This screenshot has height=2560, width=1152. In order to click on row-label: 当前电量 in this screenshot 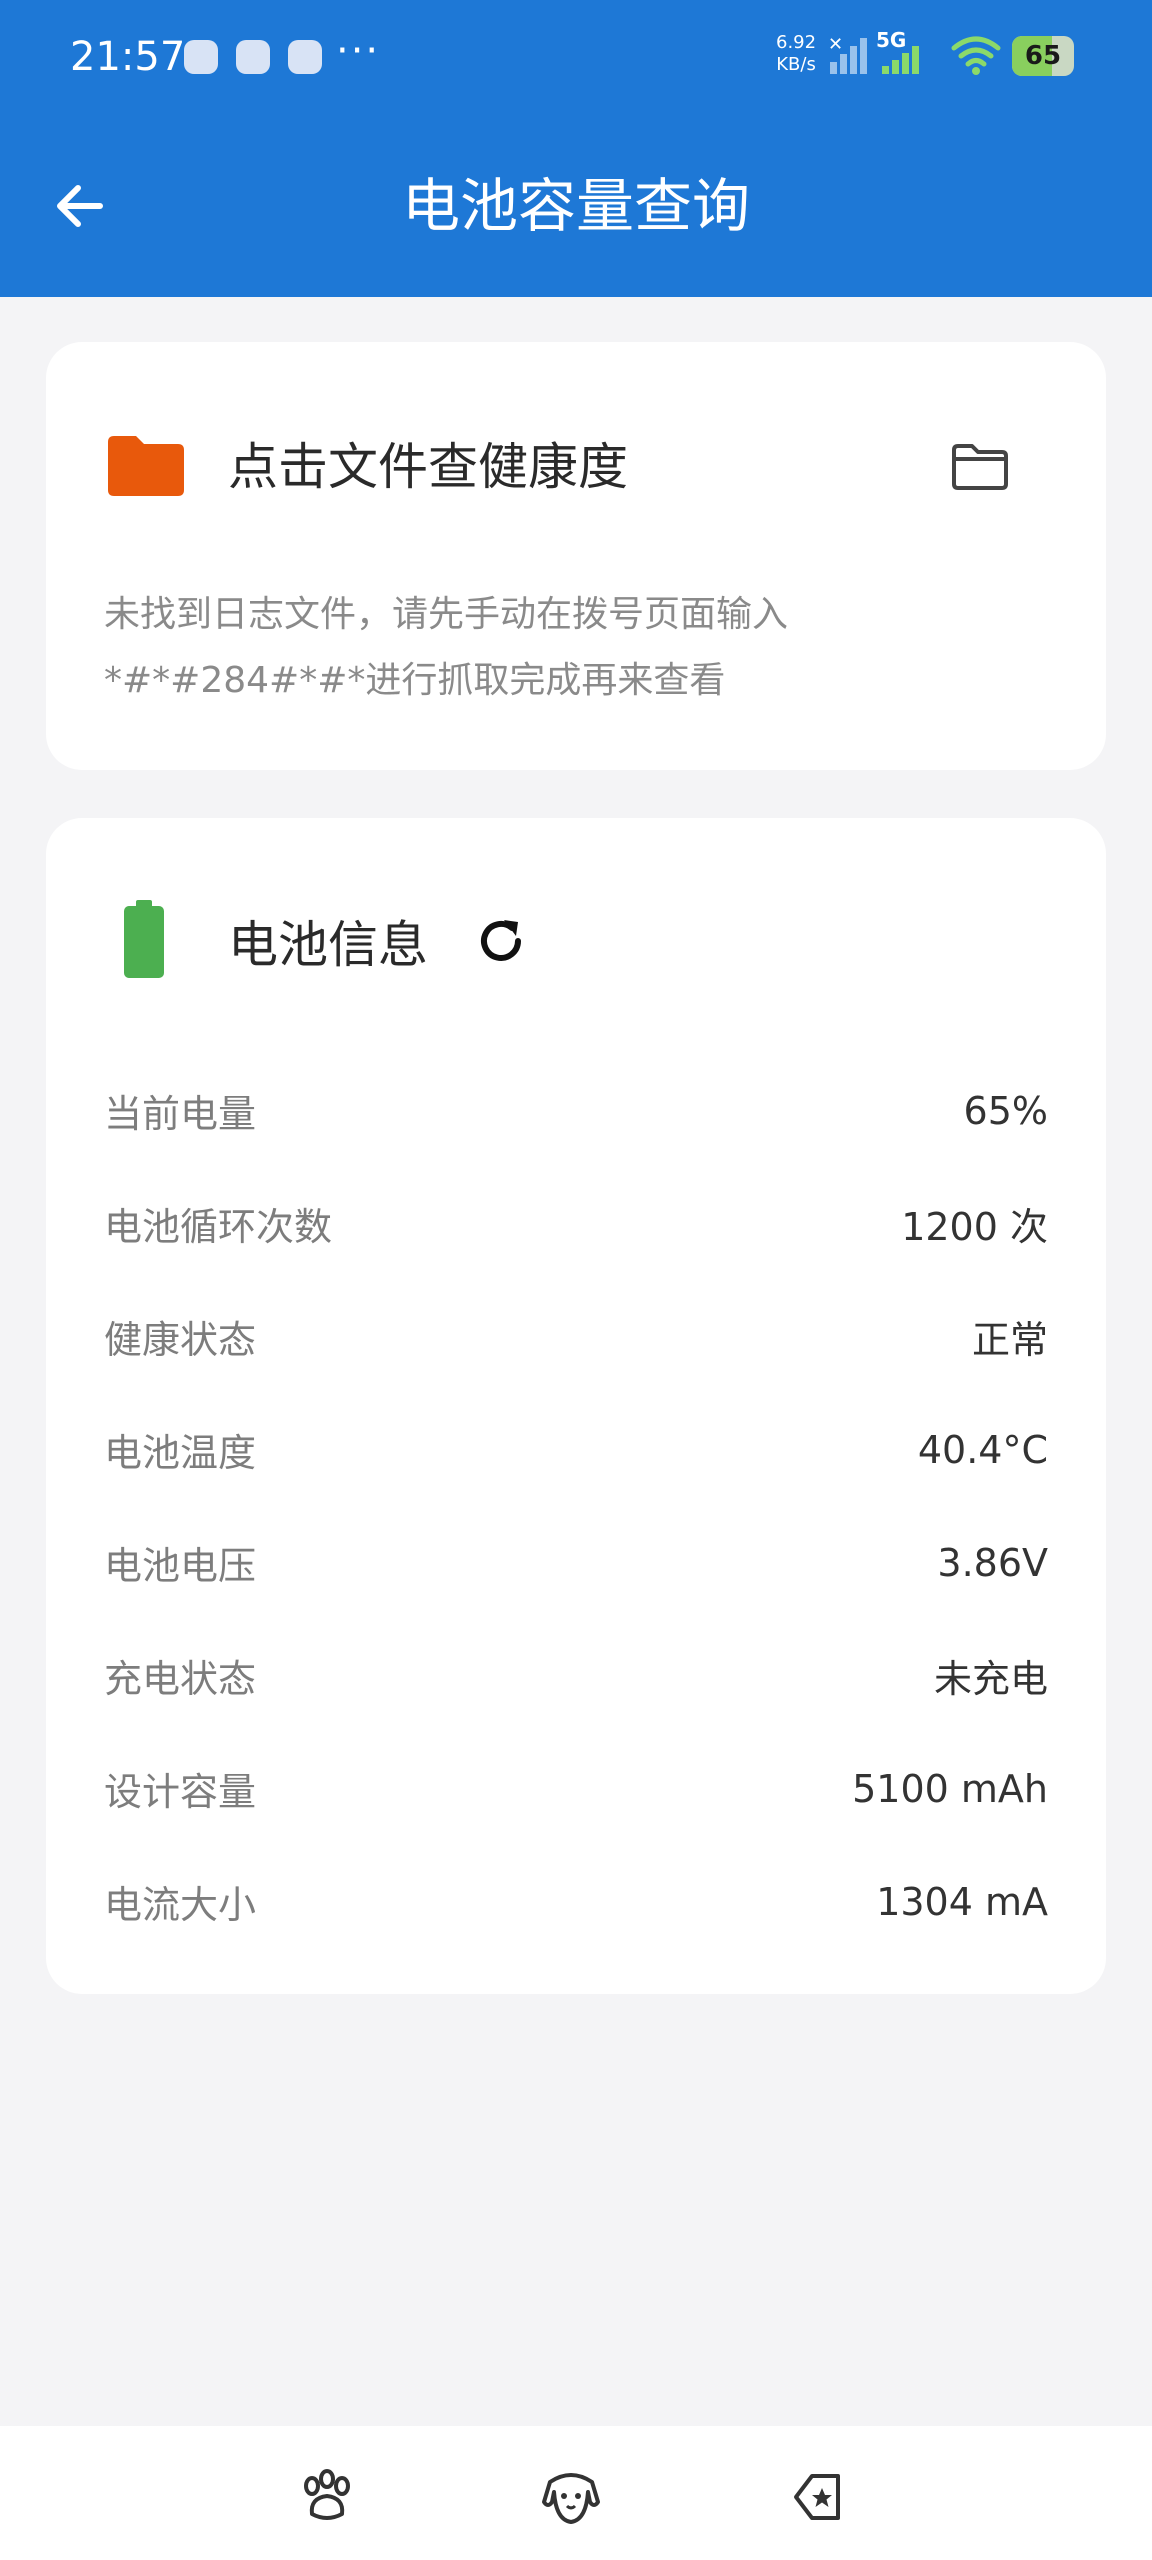, I will do `click(180, 1114)`.